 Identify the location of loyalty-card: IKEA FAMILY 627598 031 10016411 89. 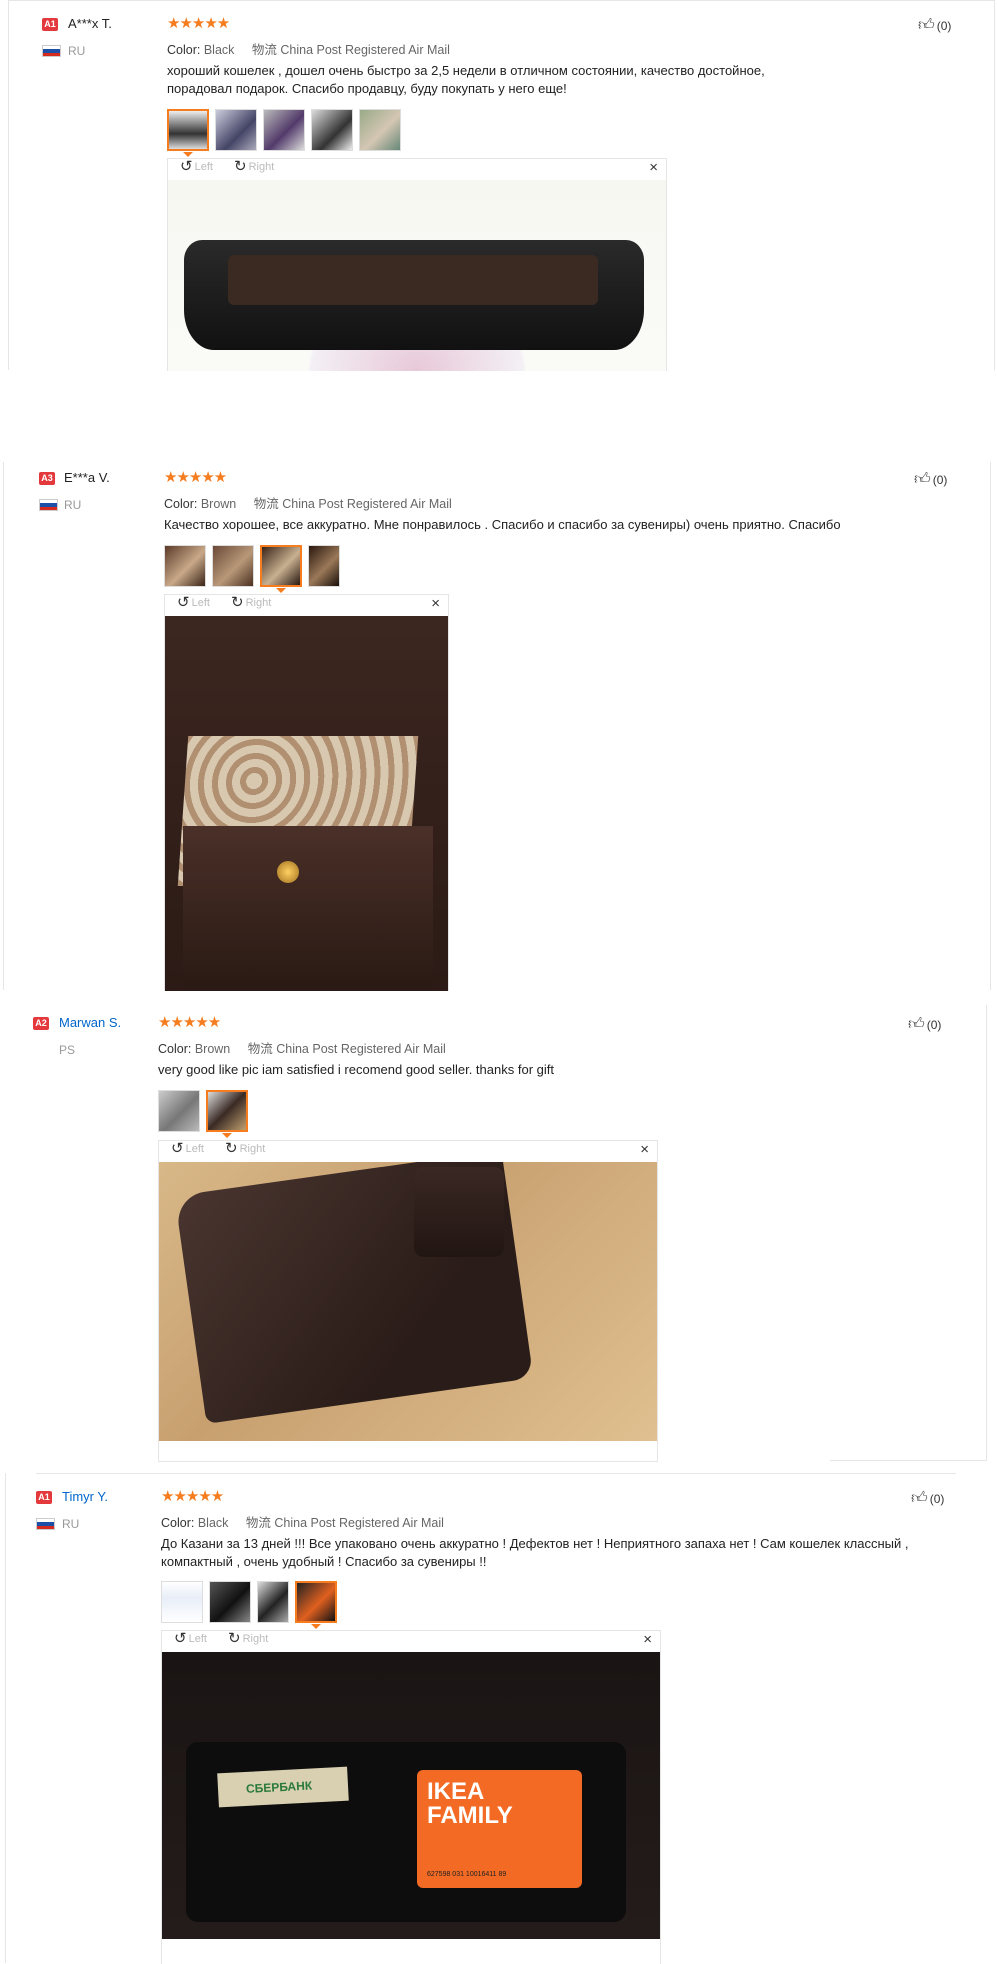
(499, 1829).